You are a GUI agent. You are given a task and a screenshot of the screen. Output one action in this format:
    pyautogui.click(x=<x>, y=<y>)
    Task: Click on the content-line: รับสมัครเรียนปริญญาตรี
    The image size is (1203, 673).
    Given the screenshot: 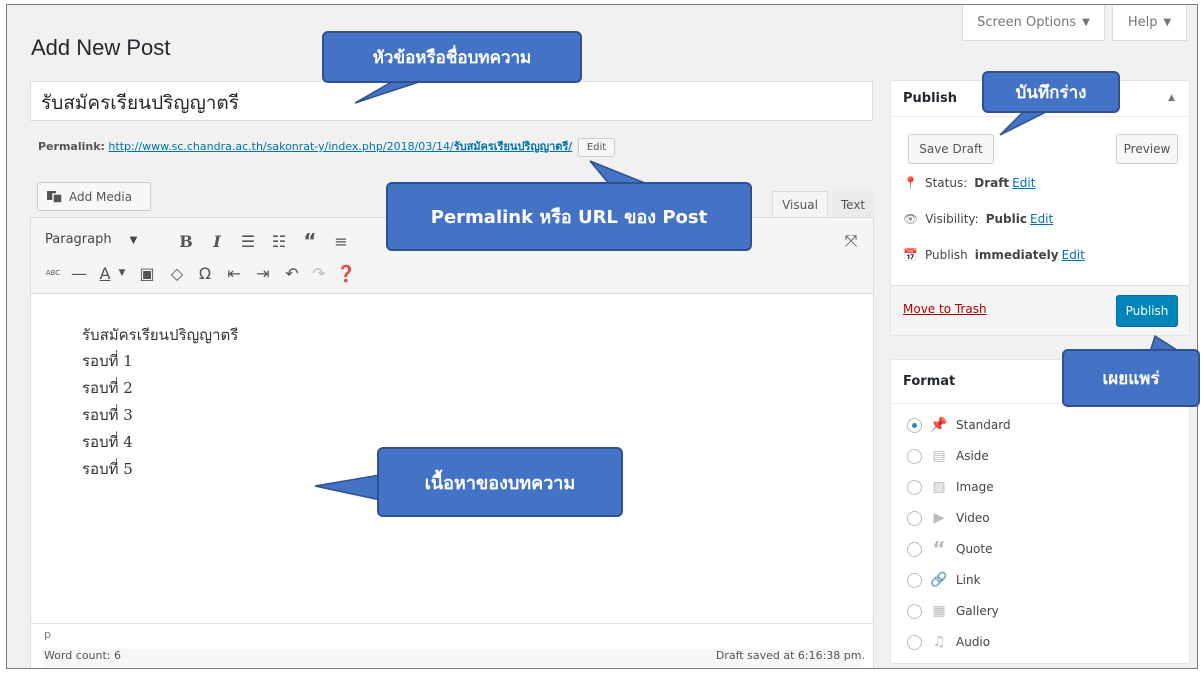 What is the action you would take?
    pyautogui.click(x=160, y=335)
    